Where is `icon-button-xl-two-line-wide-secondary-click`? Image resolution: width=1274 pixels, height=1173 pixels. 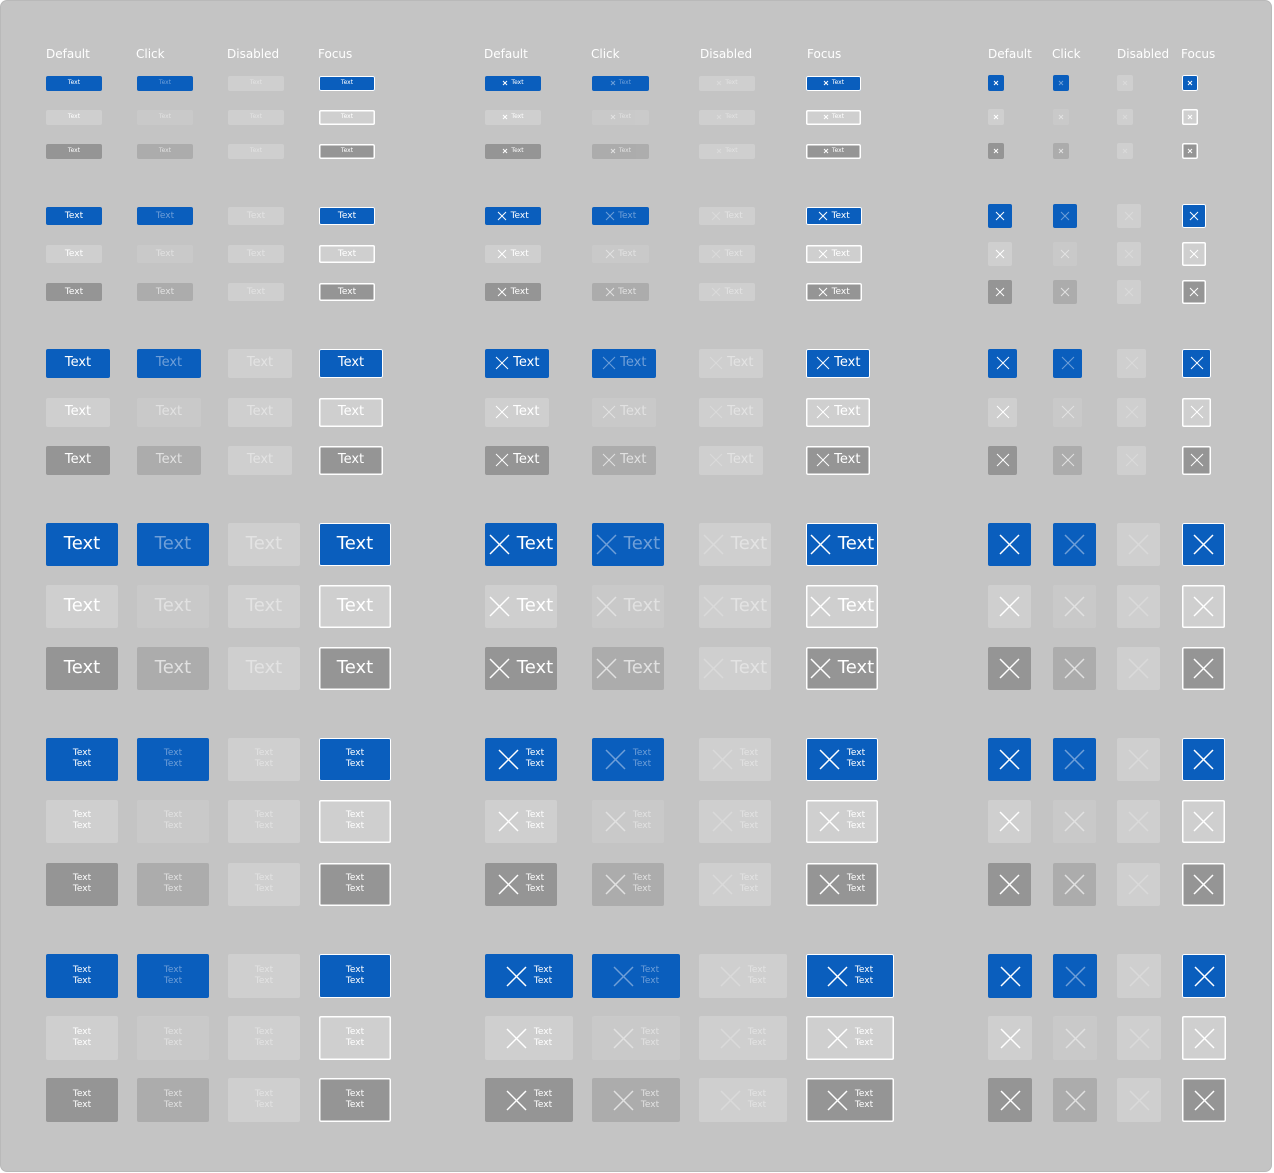 icon-button-xl-two-line-wide-secondary-click is located at coordinates (1075, 1038).